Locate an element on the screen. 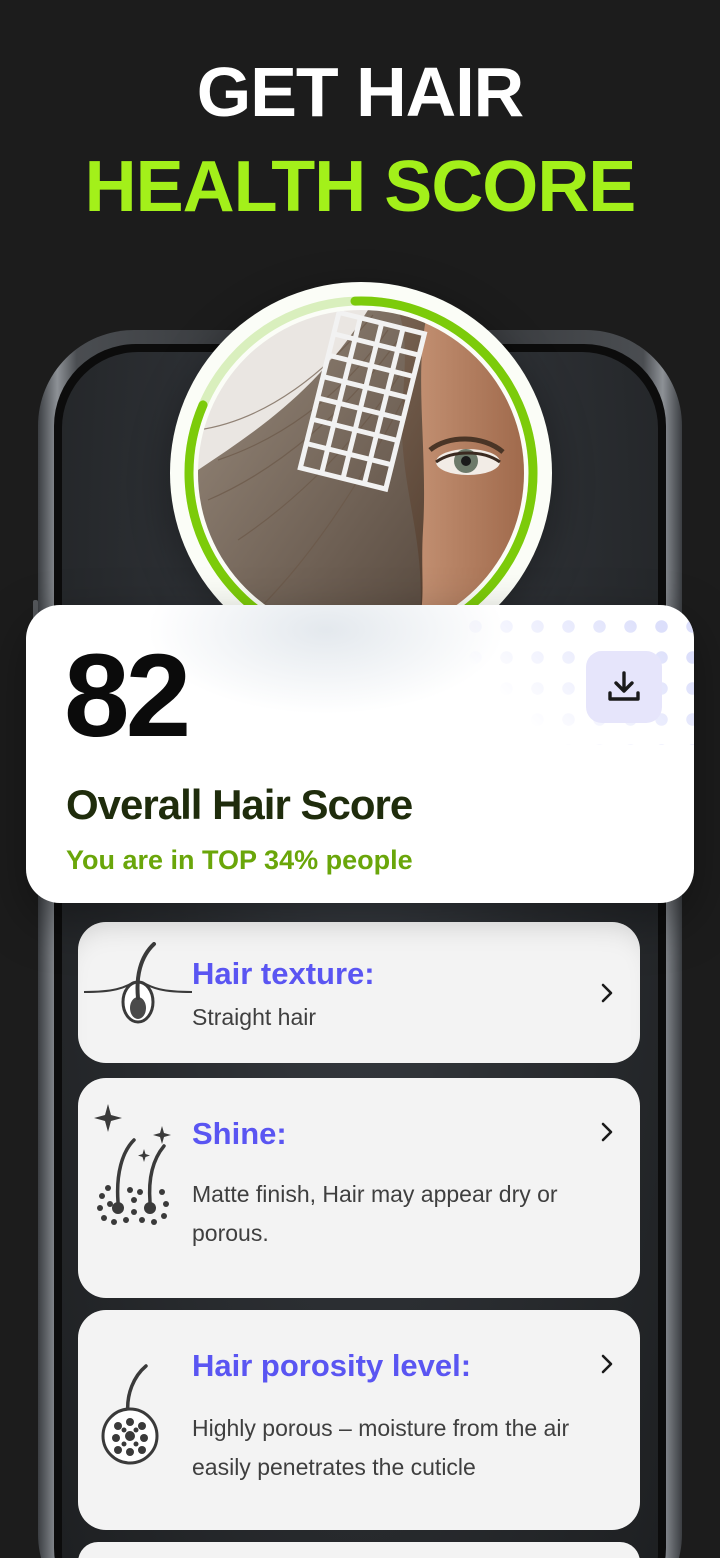 The image size is (720, 1558). hair-follicle-icon is located at coordinates (138, 983).